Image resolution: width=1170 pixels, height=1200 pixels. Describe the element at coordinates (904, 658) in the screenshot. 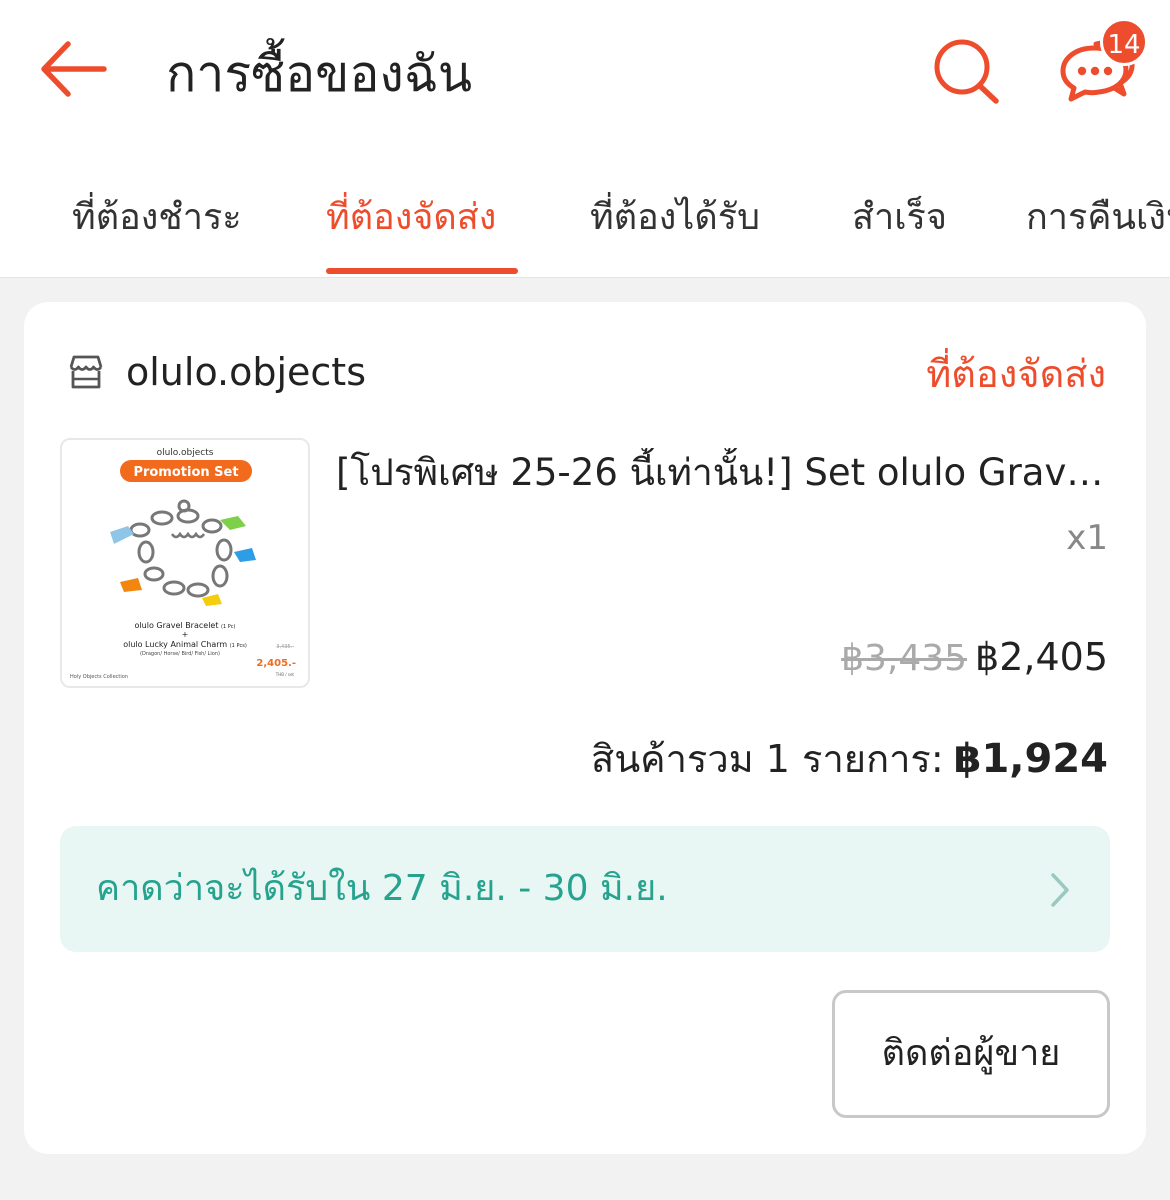

I see `original-price: ฿3,435` at that location.